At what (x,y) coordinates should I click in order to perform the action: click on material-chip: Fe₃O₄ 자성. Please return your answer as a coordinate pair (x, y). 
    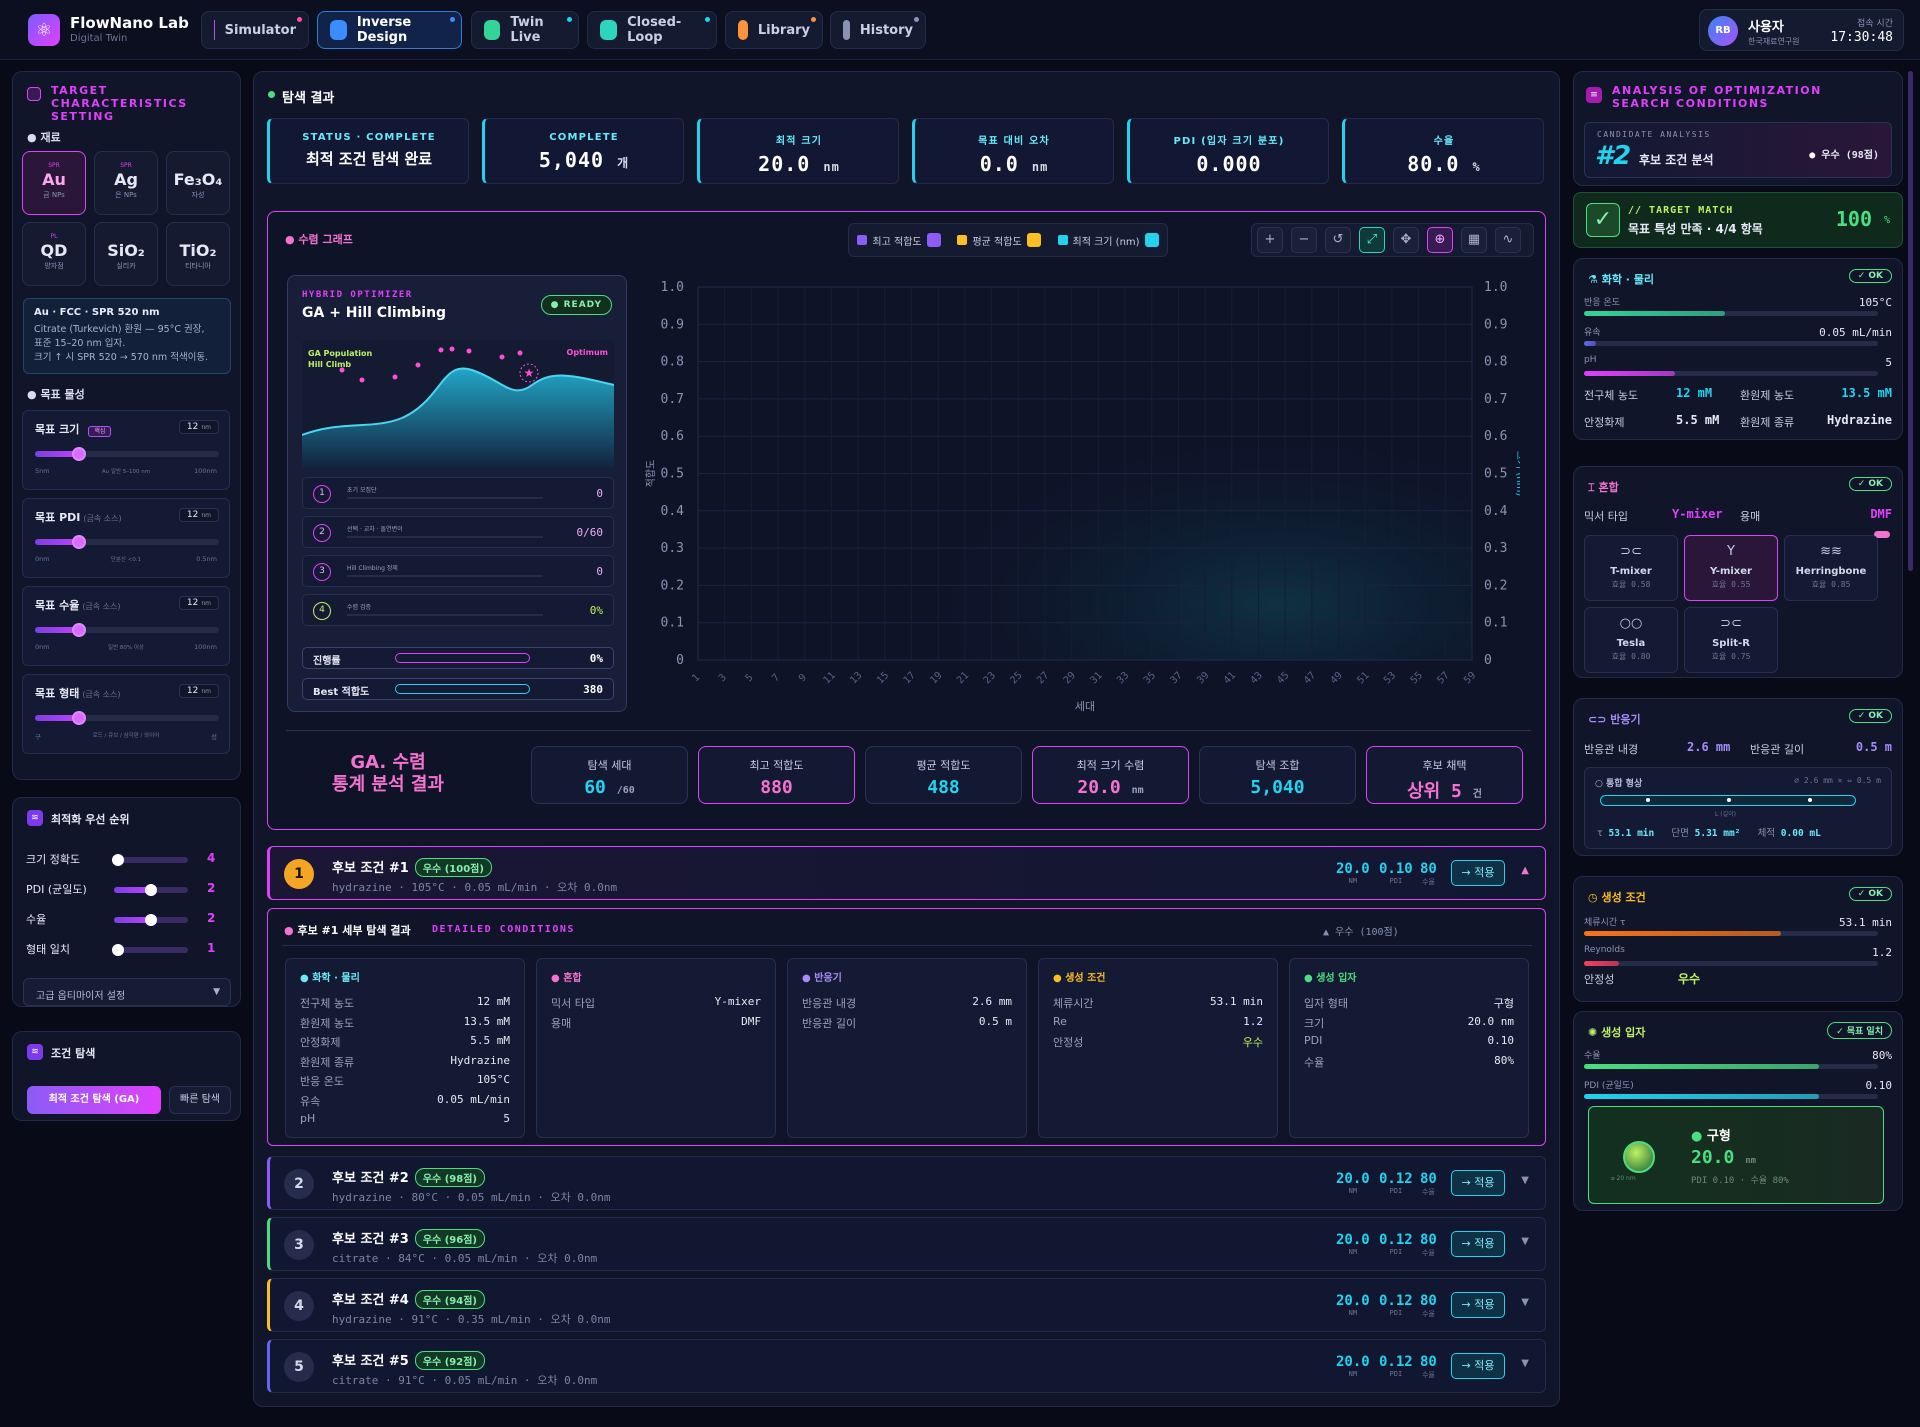
    Looking at the image, I should click on (198, 183).